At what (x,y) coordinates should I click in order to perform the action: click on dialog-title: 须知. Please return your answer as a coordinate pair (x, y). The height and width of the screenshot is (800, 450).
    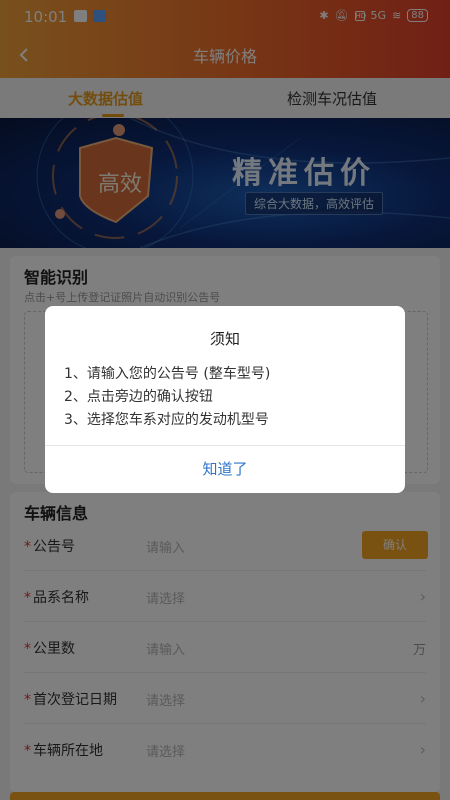
    Looking at the image, I should click on (224, 339).